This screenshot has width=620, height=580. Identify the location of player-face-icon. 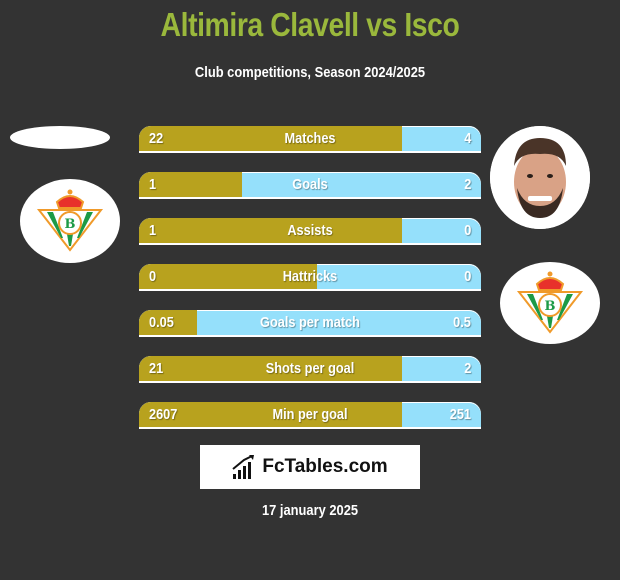
(540, 177).